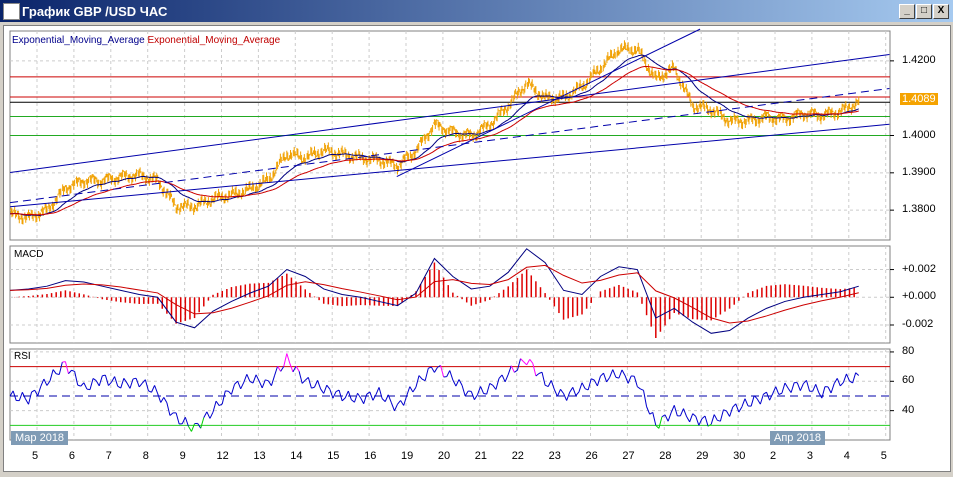 The height and width of the screenshot is (477, 953). What do you see at coordinates (919, 59) in the screenshot?
I see `y-tick-label: 1.4200` at bounding box center [919, 59].